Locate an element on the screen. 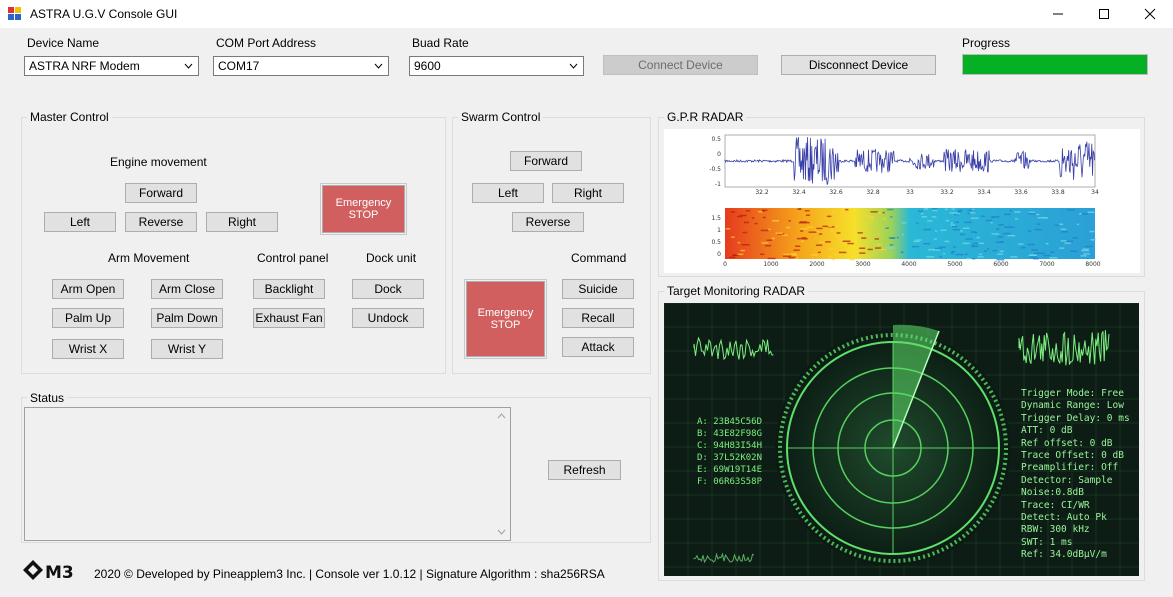  status-textarea is located at coordinates (267, 474).